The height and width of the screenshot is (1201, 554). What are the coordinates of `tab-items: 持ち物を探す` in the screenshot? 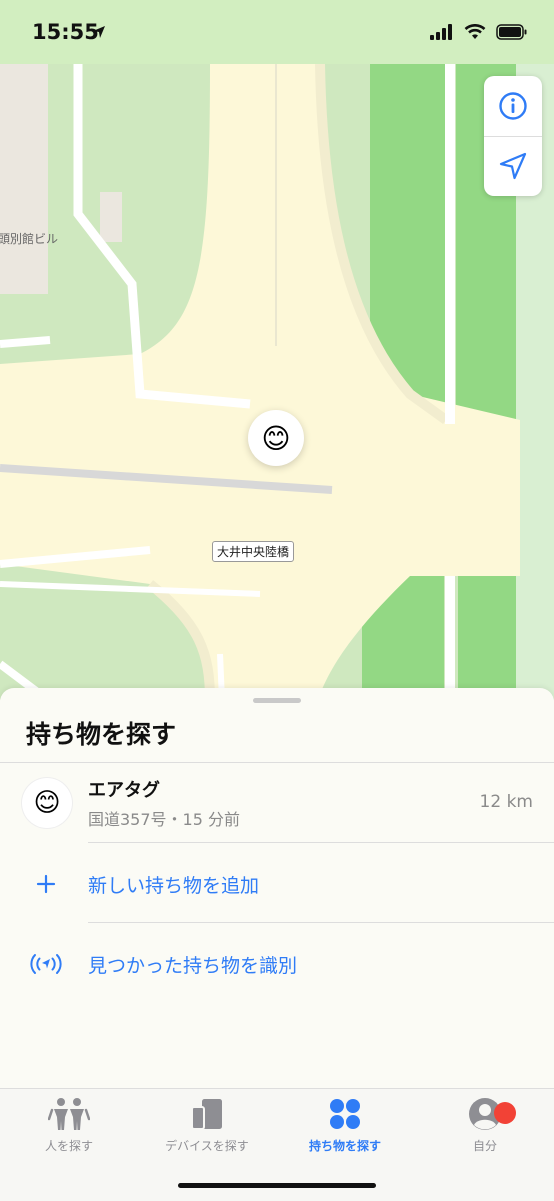 It's located at (345, 1125).